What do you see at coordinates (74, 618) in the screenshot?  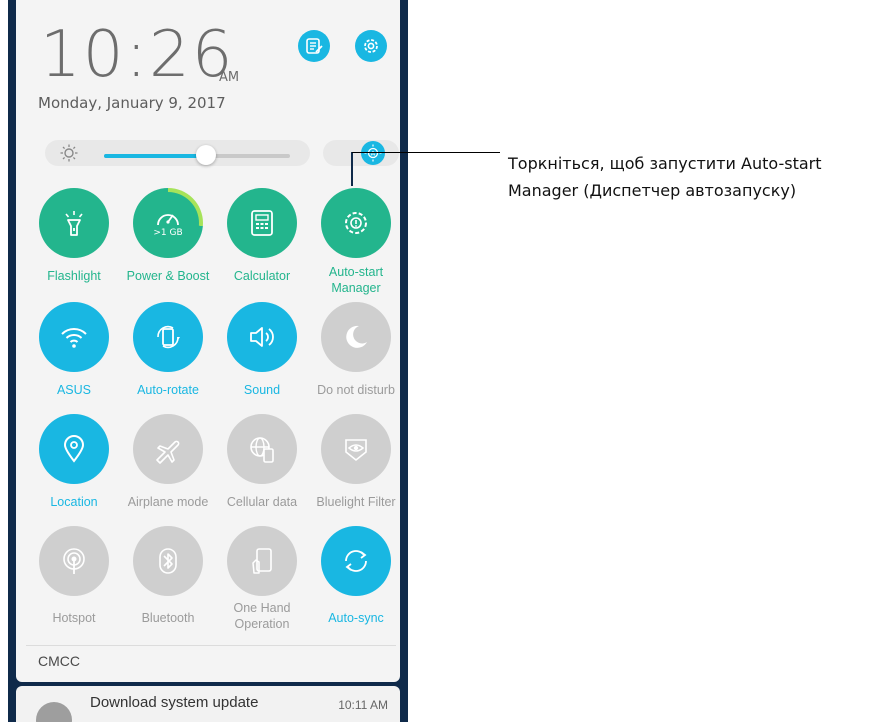 I see `tile-label: Hotspot` at bounding box center [74, 618].